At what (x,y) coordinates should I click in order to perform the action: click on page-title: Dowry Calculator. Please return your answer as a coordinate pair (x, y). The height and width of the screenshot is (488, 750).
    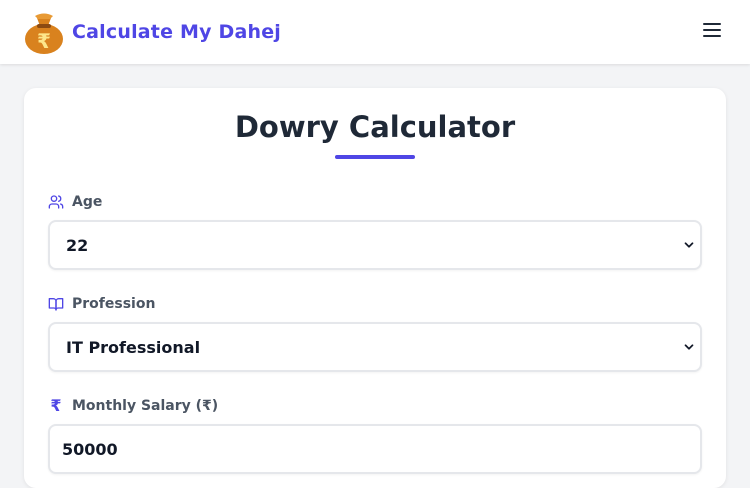
    Looking at the image, I should click on (375, 127).